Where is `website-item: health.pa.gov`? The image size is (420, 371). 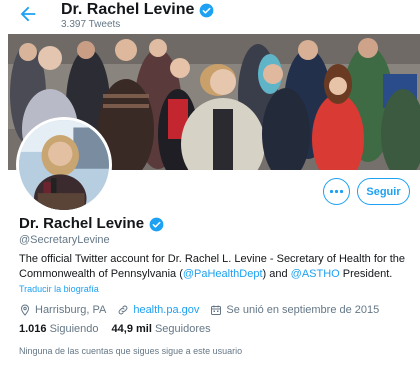
website-item: health.pa.gov is located at coordinates (158, 310).